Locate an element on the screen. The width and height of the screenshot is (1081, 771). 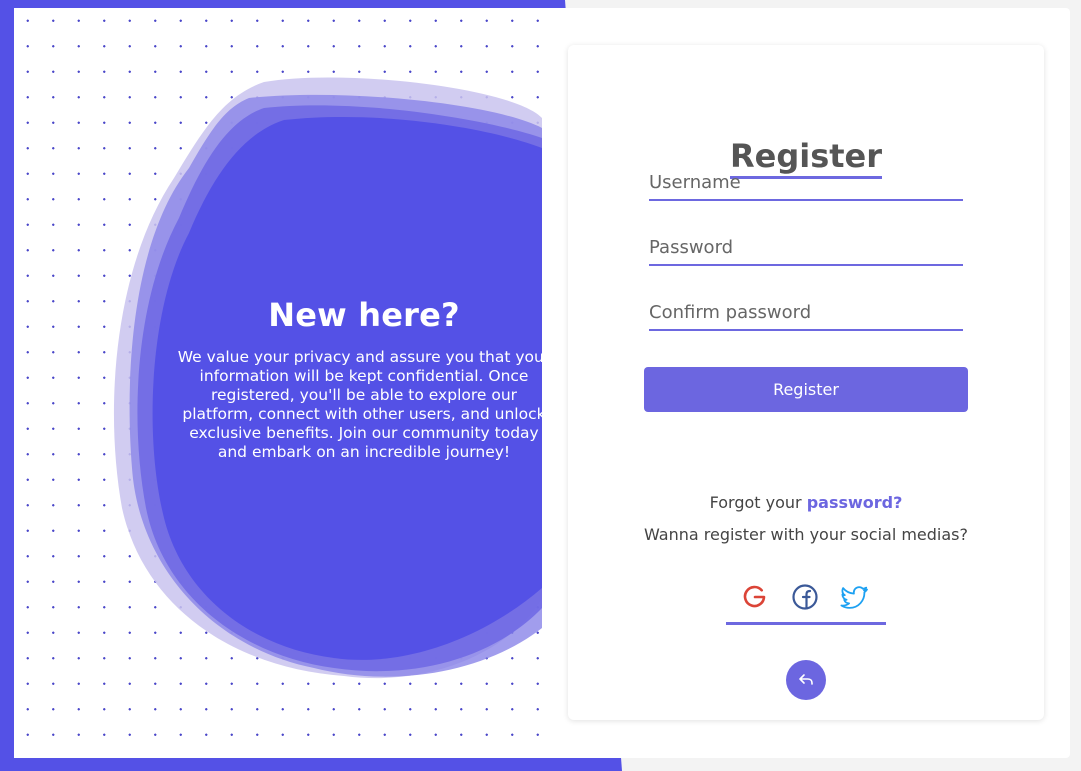
register-button: Register is located at coordinates (806, 389).